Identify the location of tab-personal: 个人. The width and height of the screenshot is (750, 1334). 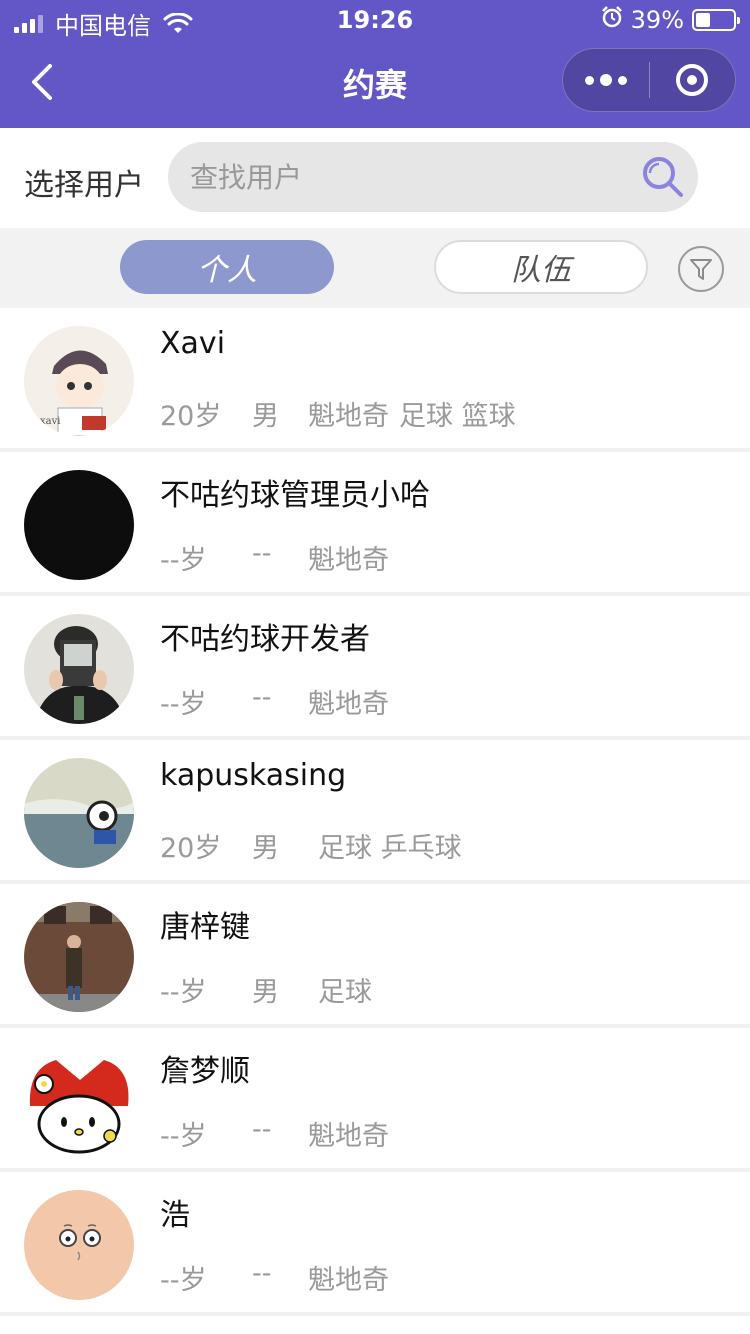
(227, 267).